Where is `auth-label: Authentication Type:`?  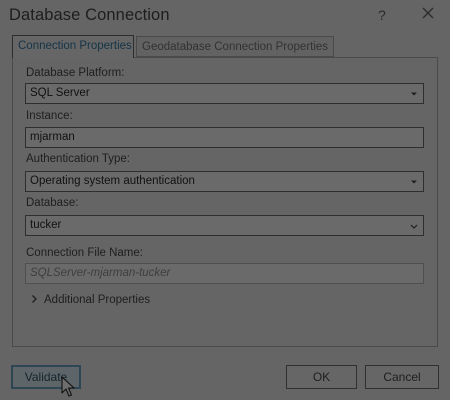
auth-label: Authentication Type: is located at coordinates (78, 159).